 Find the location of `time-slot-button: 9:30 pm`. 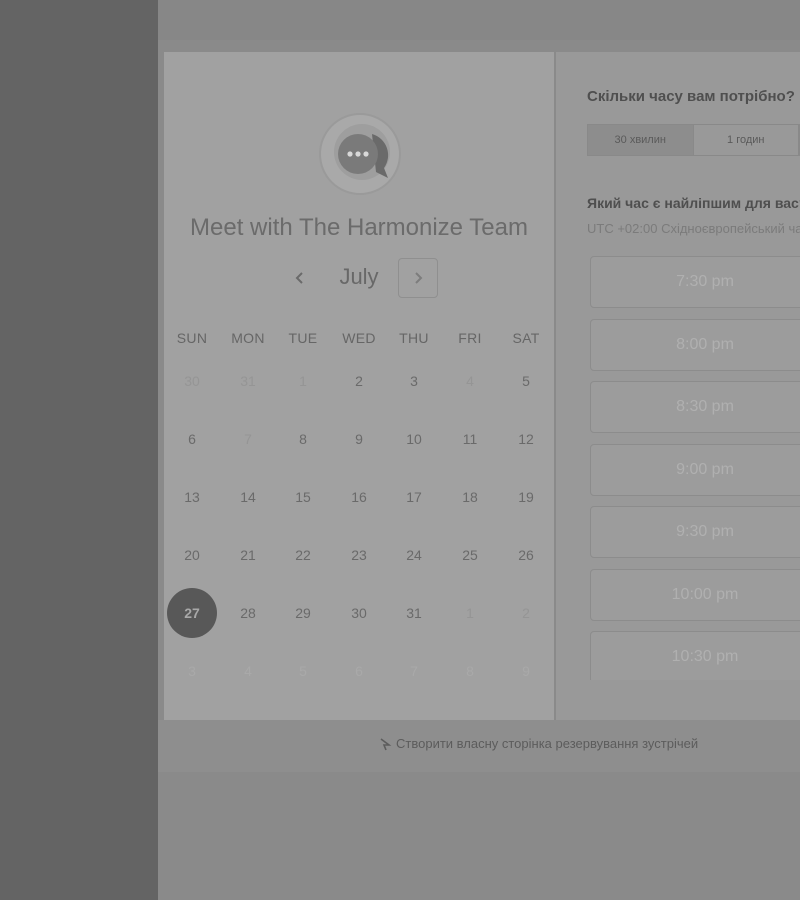

time-slot-button: 9:30 pm is located at coordinates (695, 532).